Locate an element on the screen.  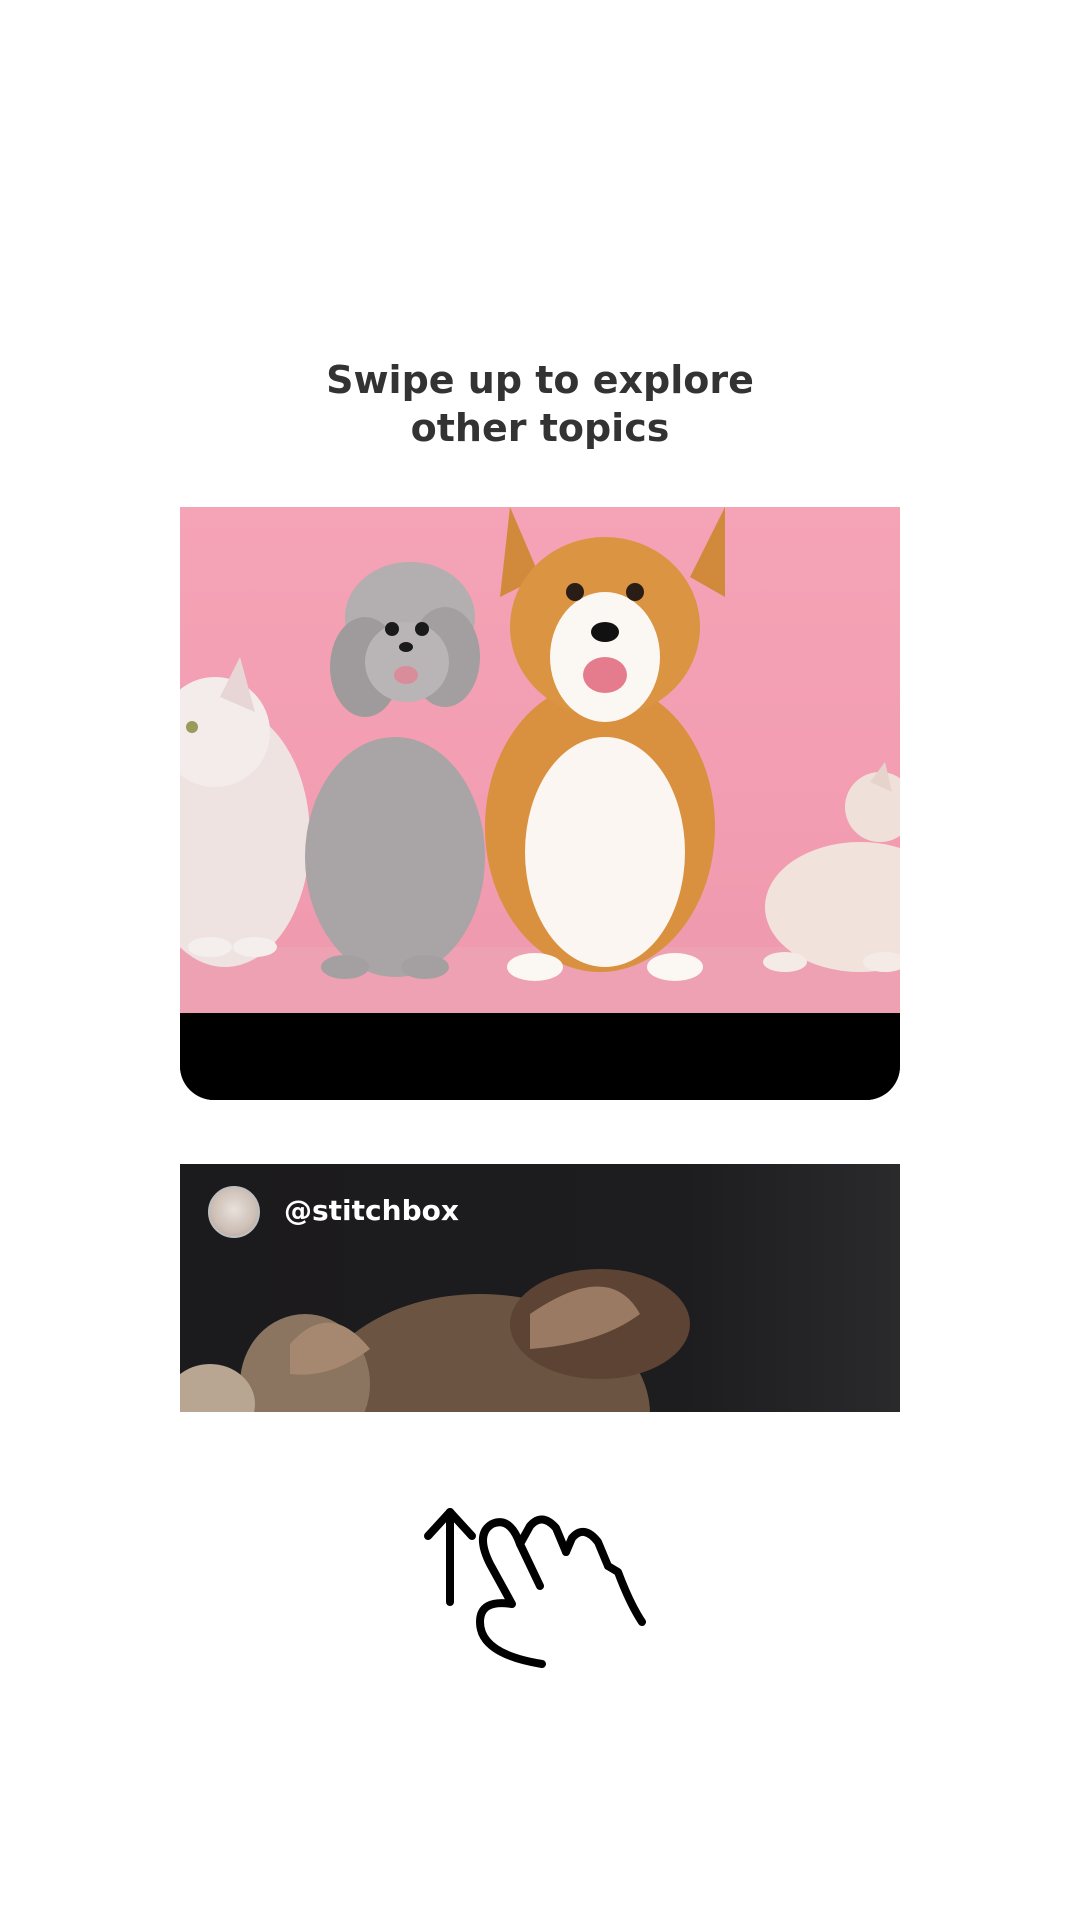
swipe-instruction-title: Swipe up to explore other topics is located at coordinates (540, 404).